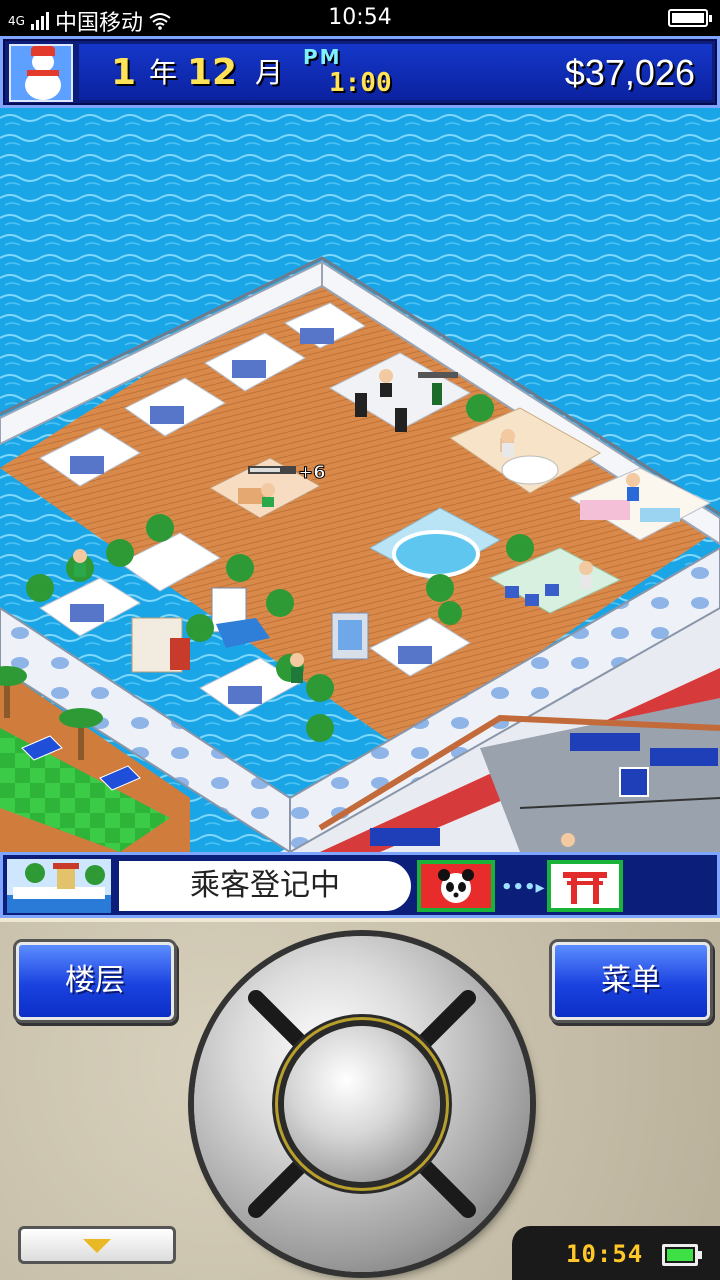 The width and height of the screenshot is (720, 1280). I want to click on cruise-ship-icon, so click(59, 886).